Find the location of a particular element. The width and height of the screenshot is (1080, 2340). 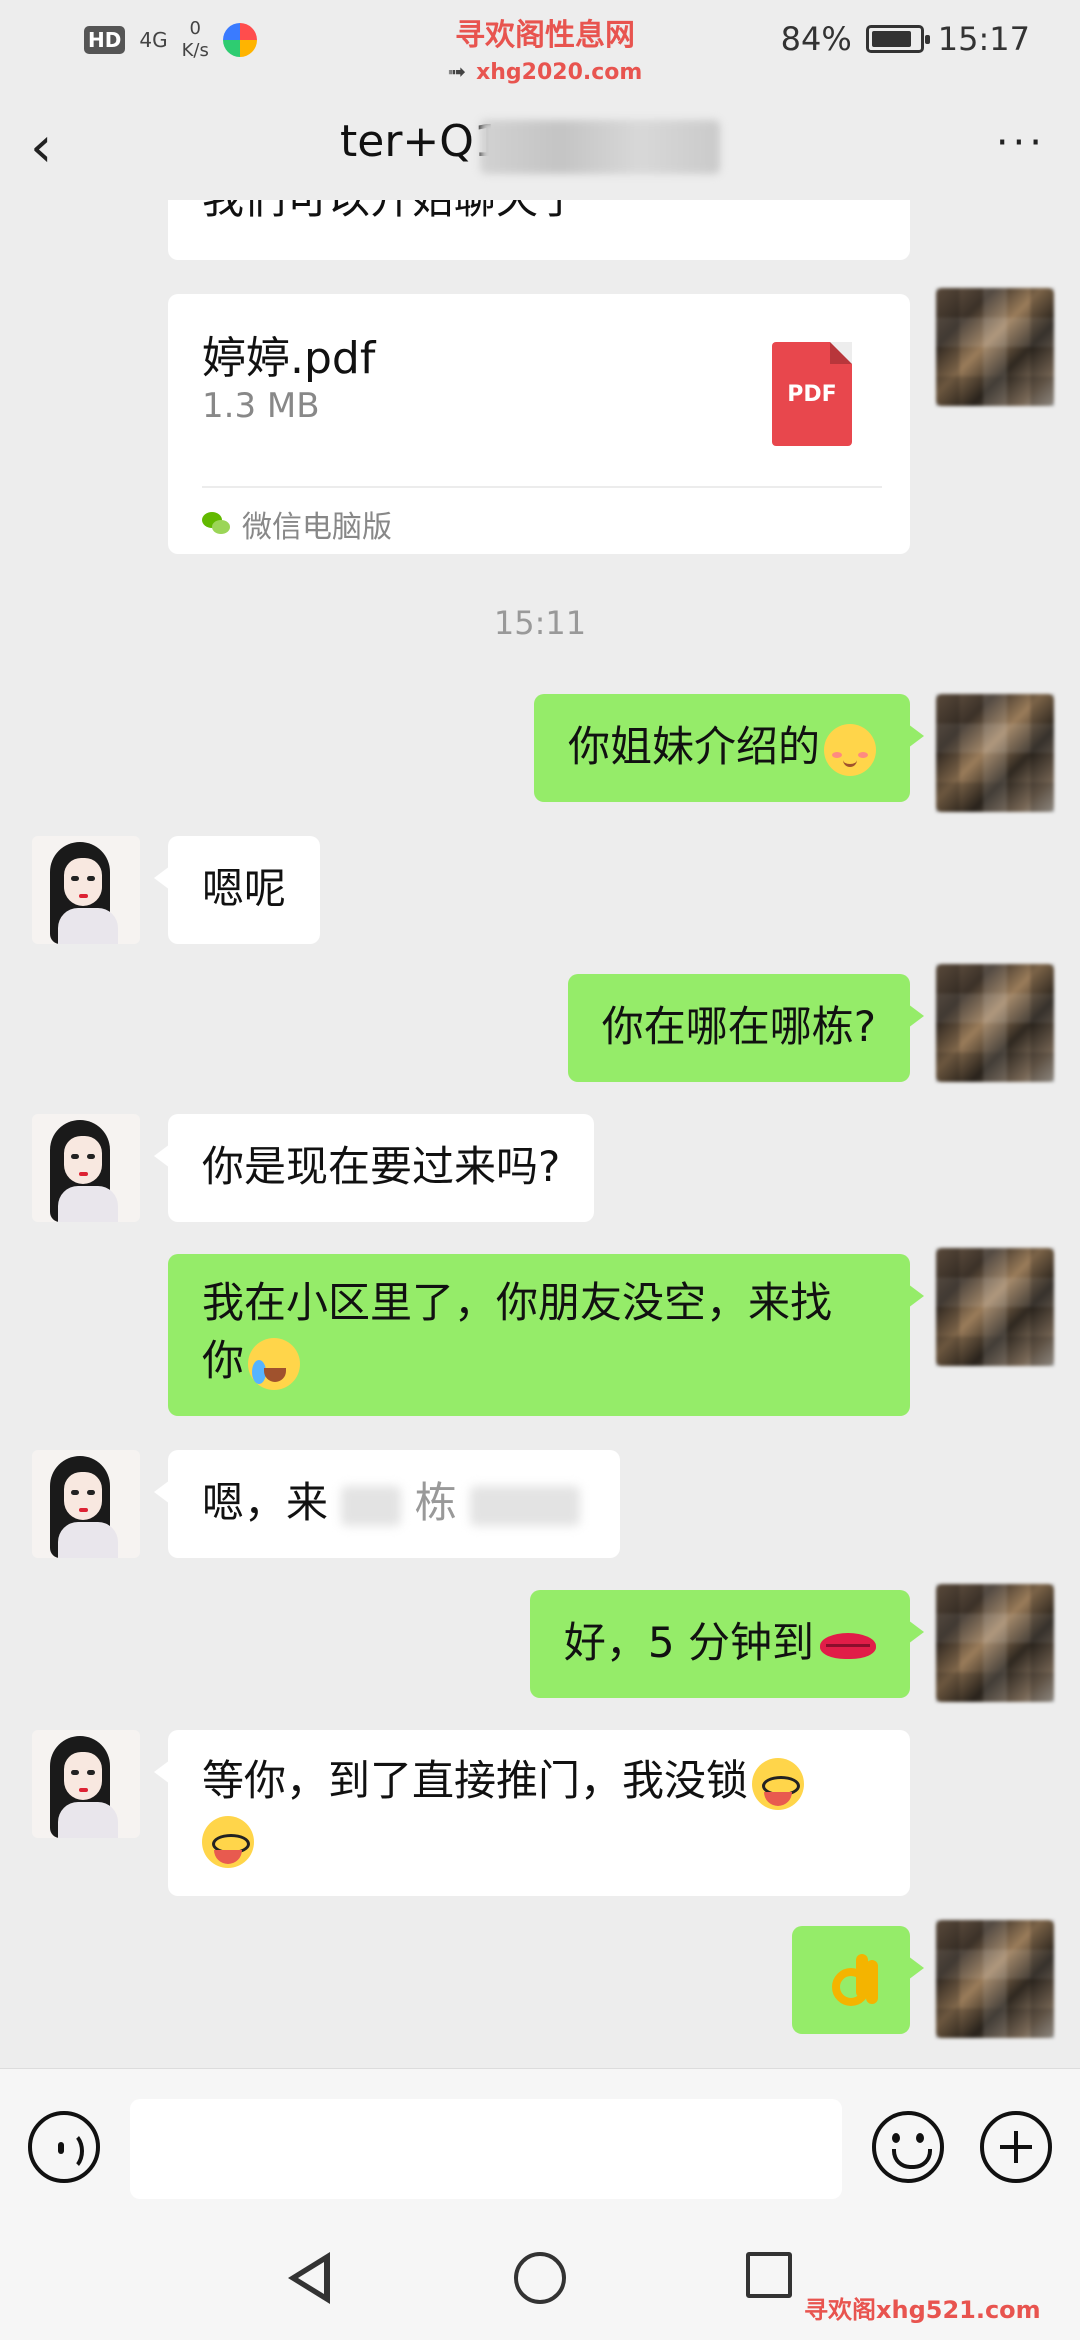

message-text: 你在哪在哪栋? is located at coordinates (738, 1026).